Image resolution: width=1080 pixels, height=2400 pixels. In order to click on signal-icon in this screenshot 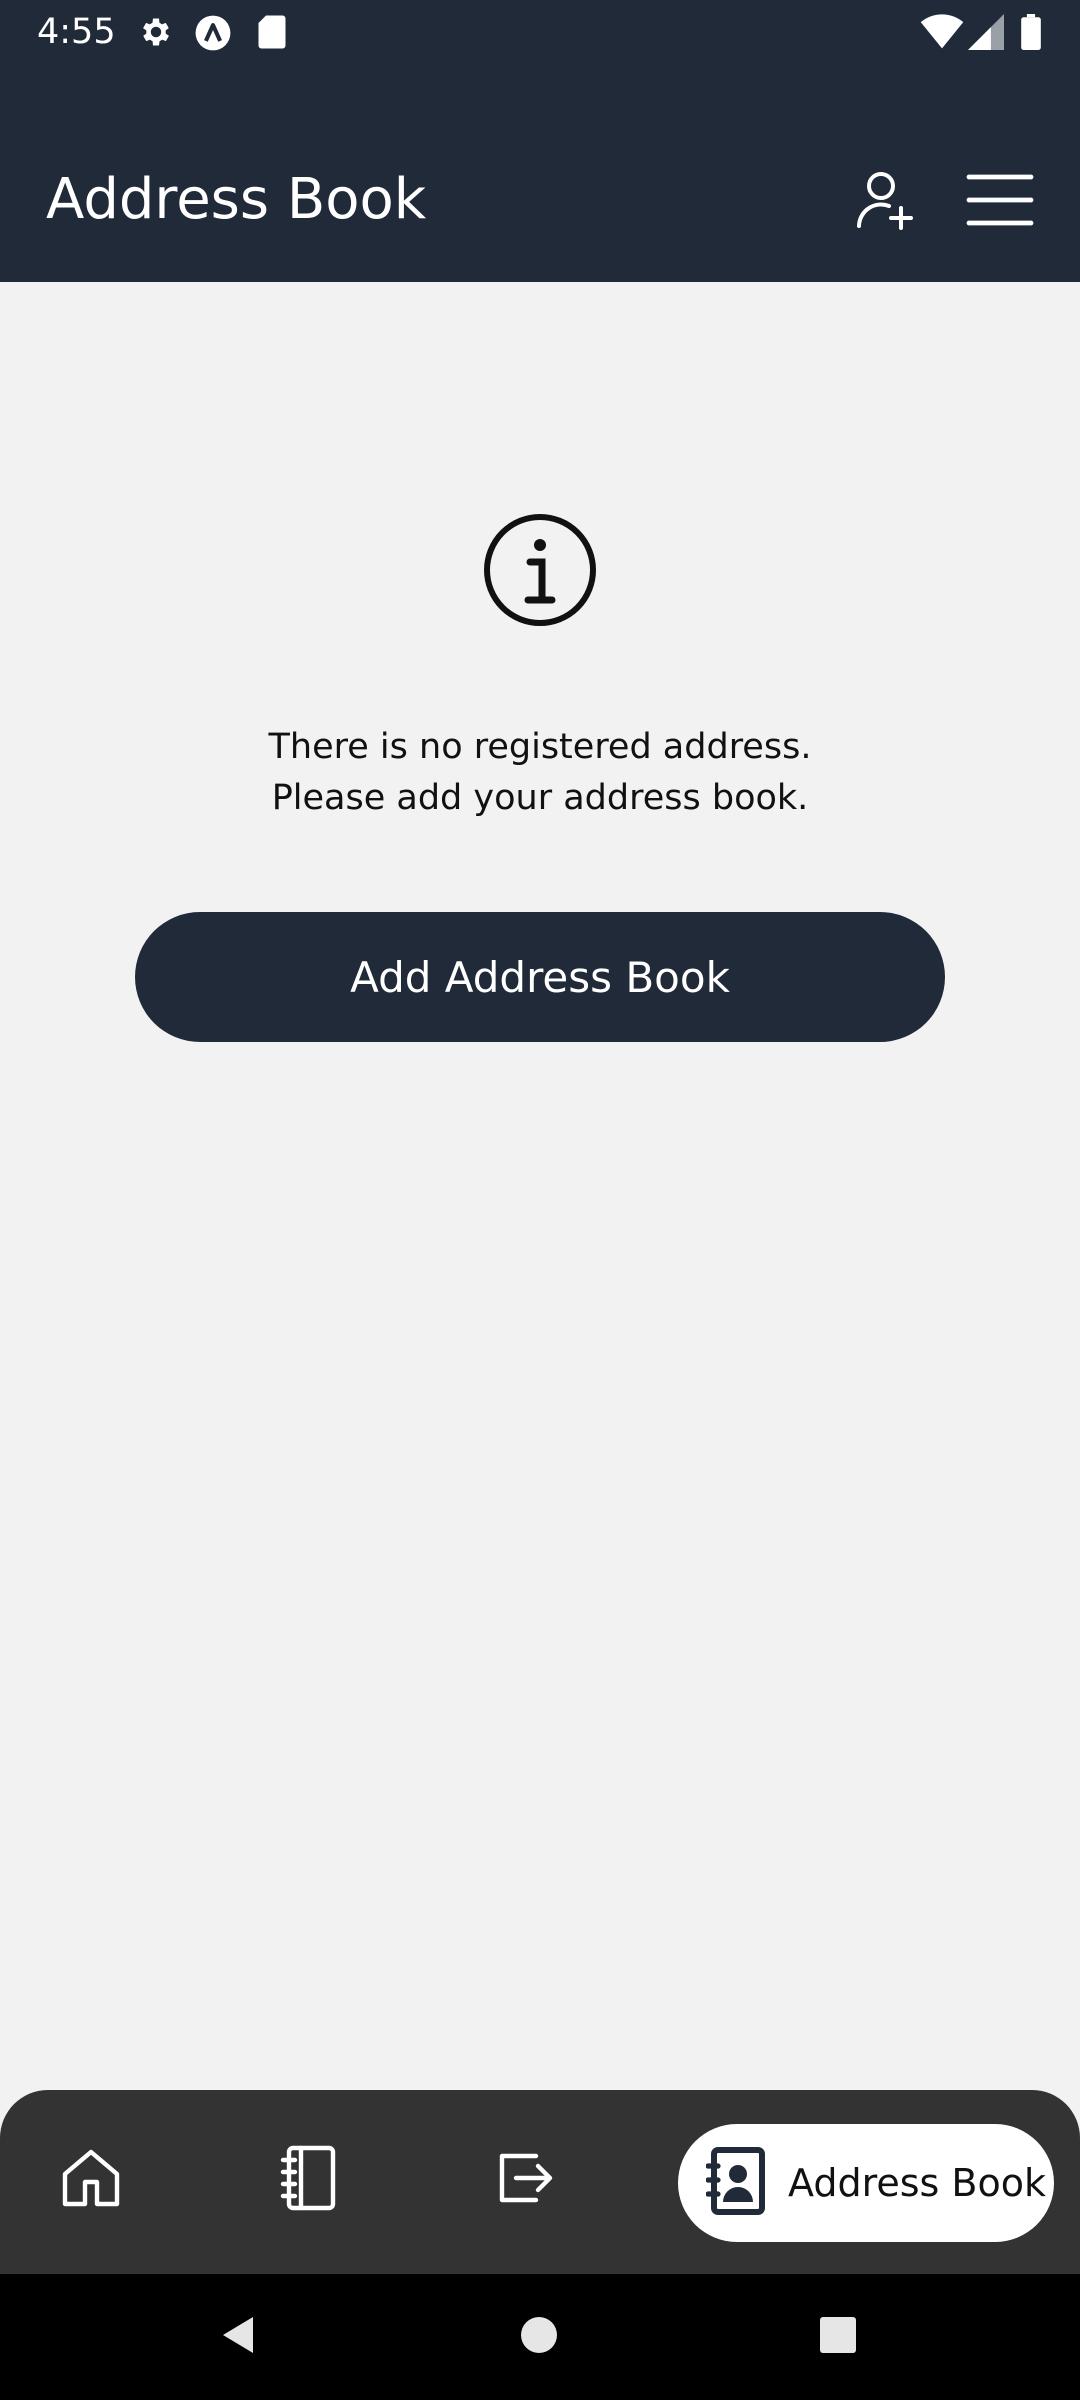, I will do `click(986, 34)`.